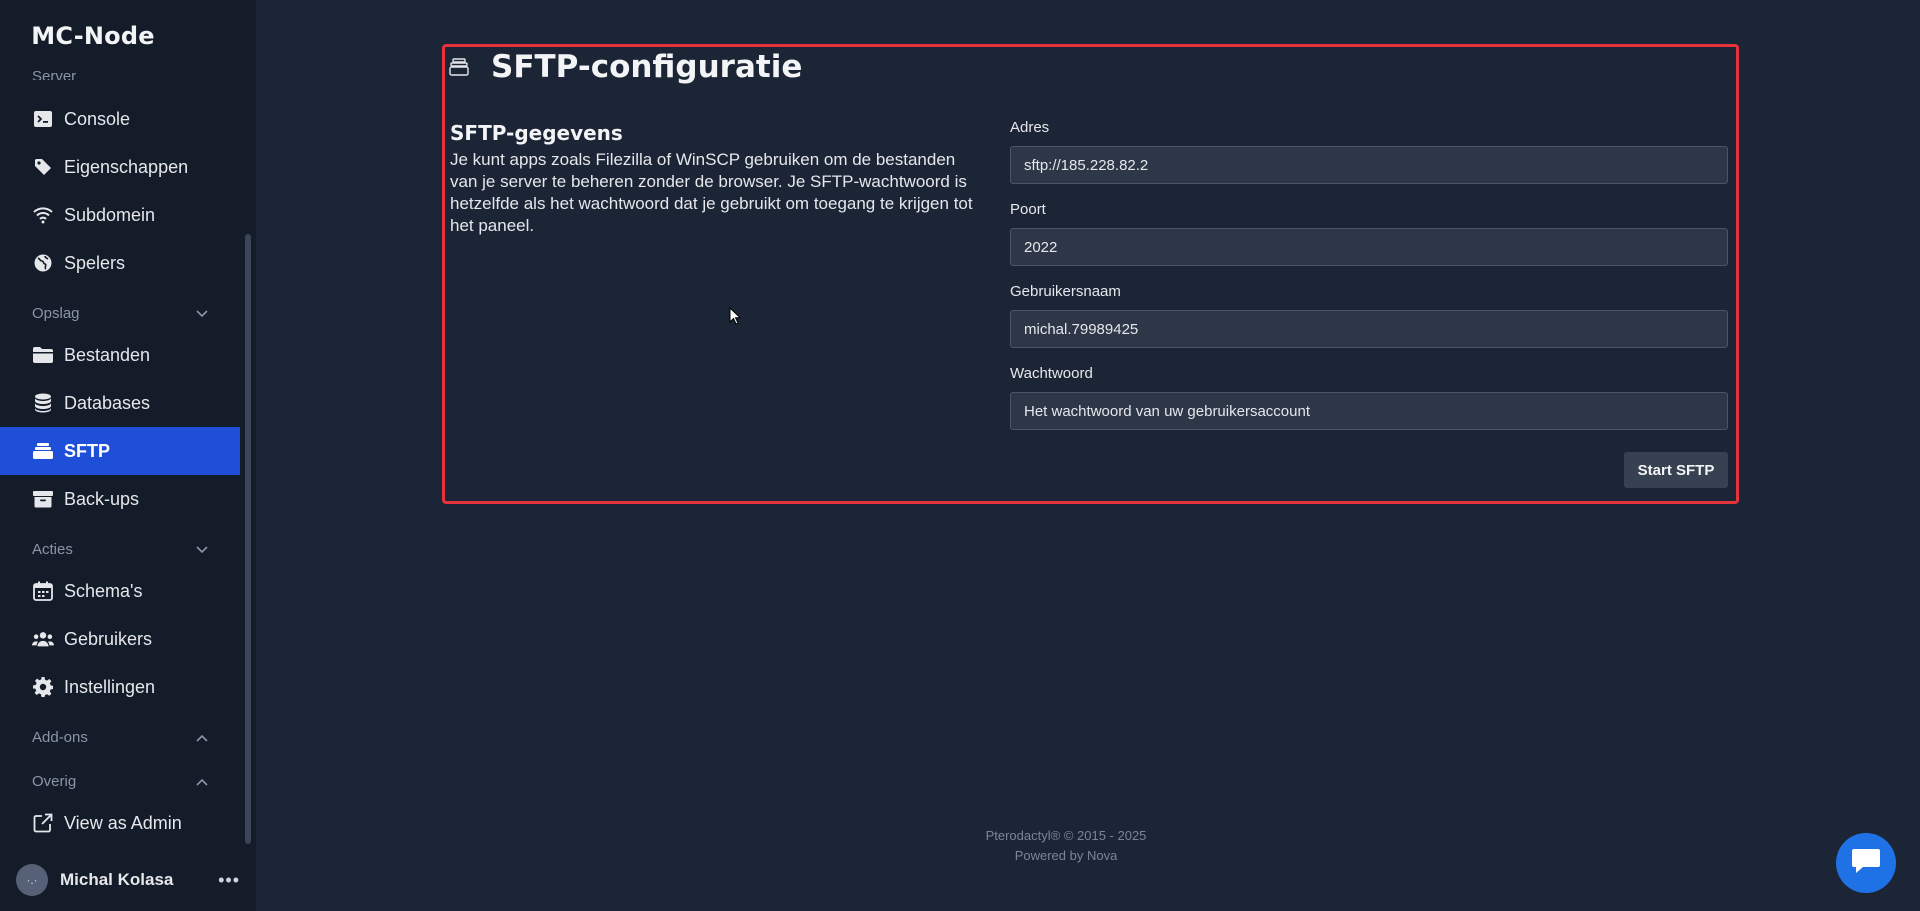  What do you see at coordinates (43, 215) in the screenshot?
I see `wifi-icon` at bounding box center [43, 215].